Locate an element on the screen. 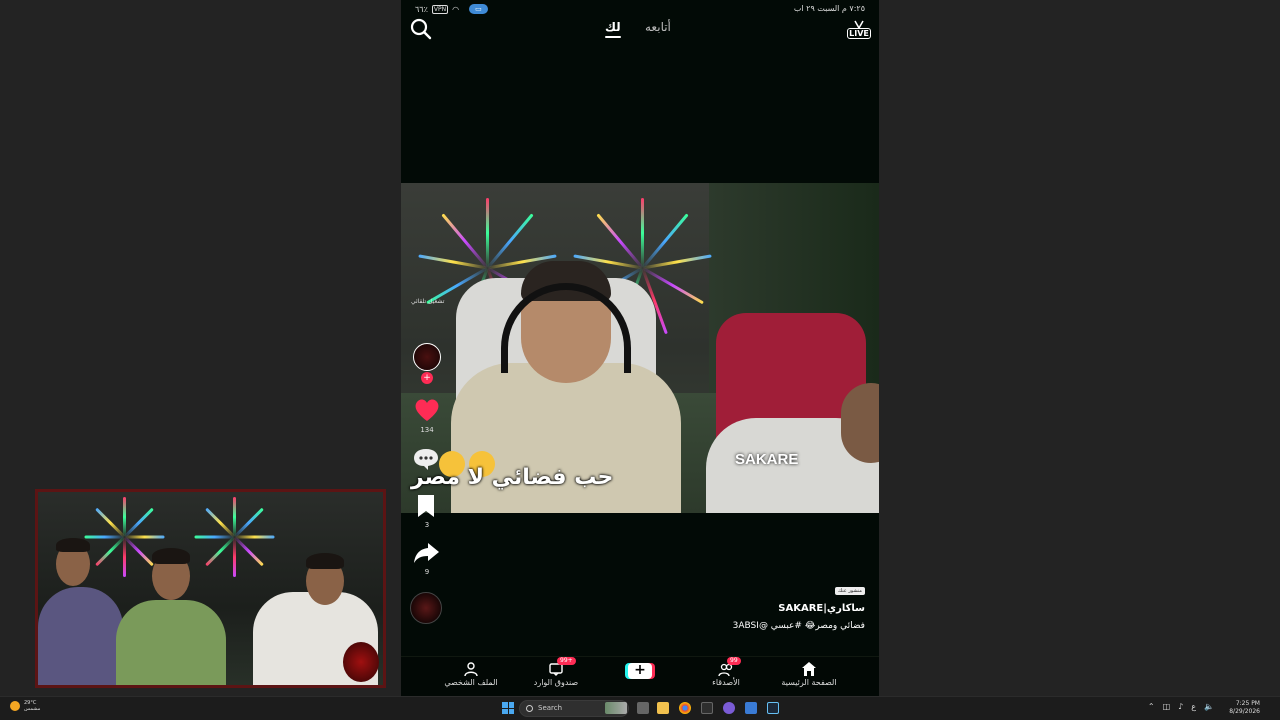 The width and height of the screenshot is (1280, 720). save-button is located at coordinates (426, 506).